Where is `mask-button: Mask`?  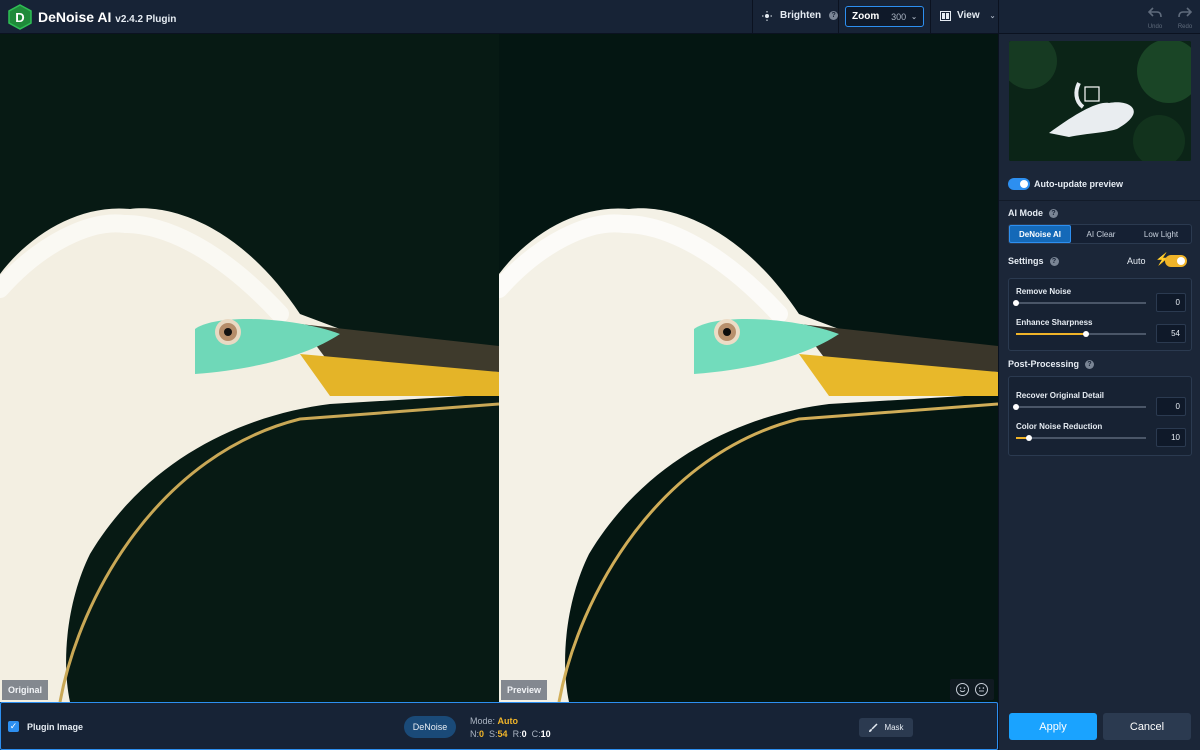
mask-button: Mask is located at coordinates (886, 727).